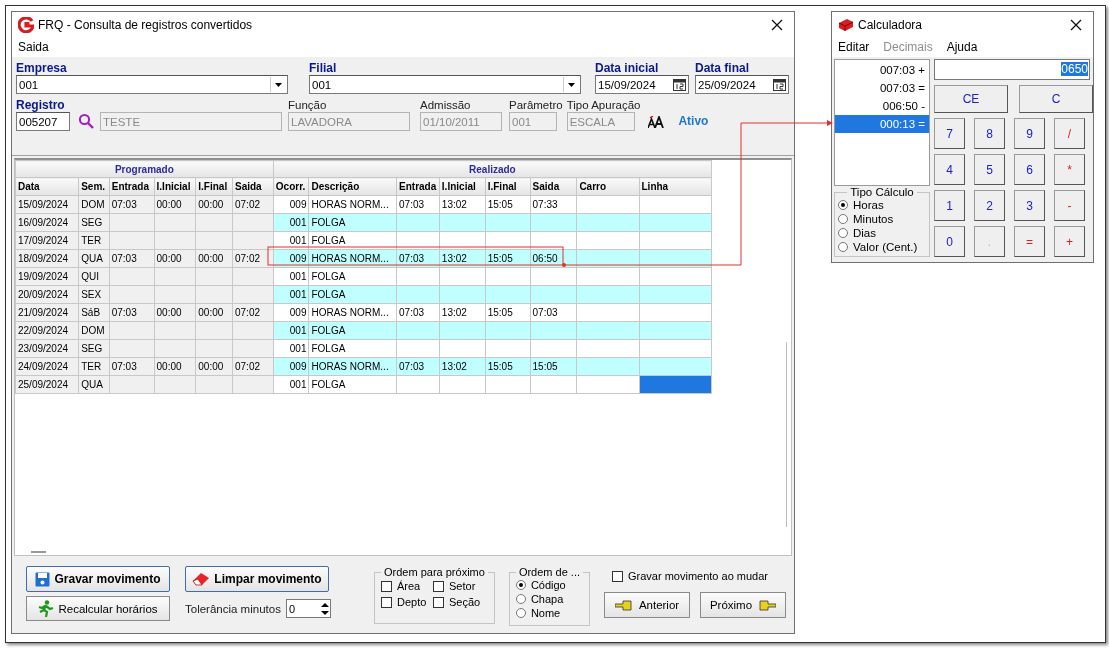 The image size is (1109, 649). I want to click on calculator-key: 6, so click(1029, 169).